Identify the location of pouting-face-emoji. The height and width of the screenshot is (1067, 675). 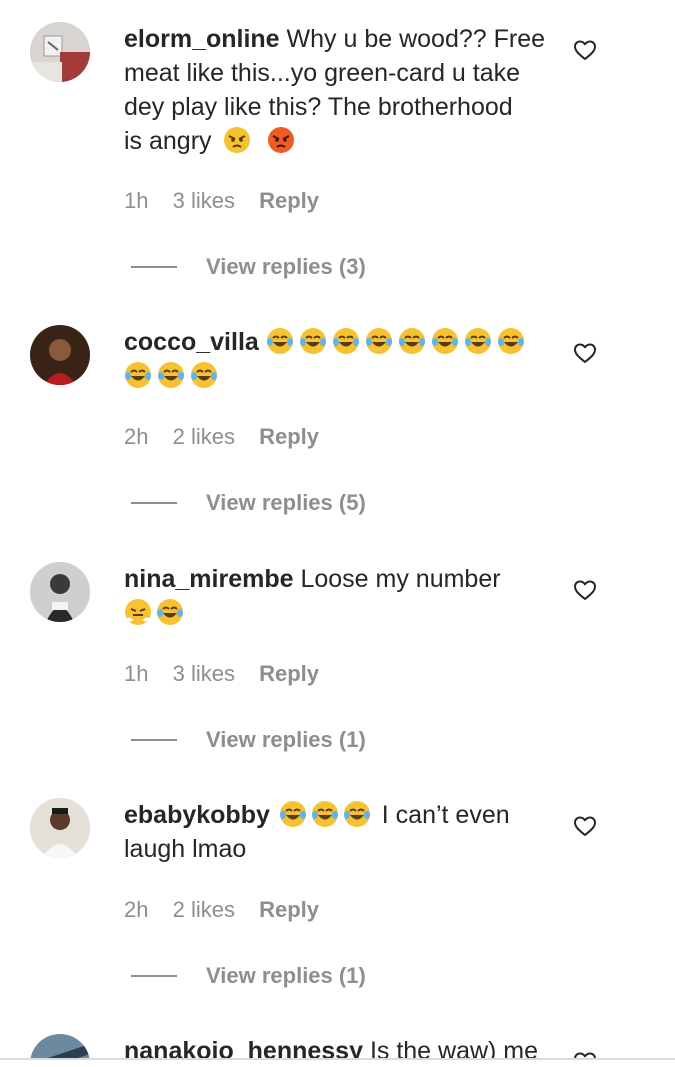
(281, 140).